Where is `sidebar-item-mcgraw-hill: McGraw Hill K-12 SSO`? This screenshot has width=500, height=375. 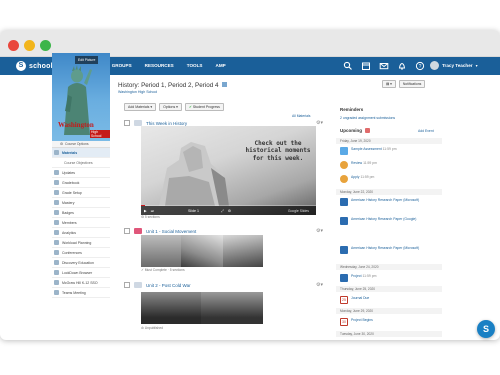
sidebar-item-mcgraw-hill: McGraw Hill K-12 SSO is located at coordinates (81, 283).